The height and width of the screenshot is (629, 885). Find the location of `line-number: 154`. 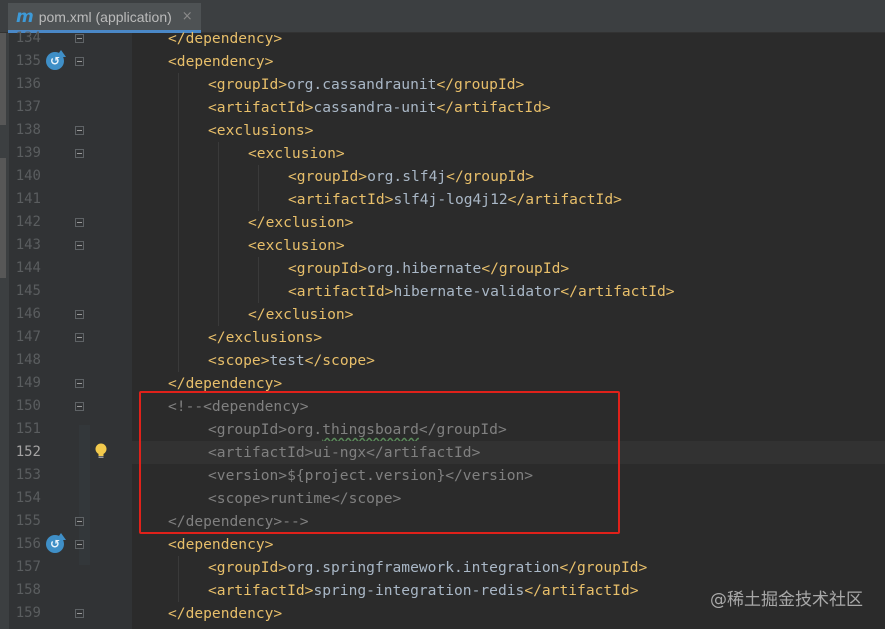

line-number: 154 is located at coordinates (28, 498).